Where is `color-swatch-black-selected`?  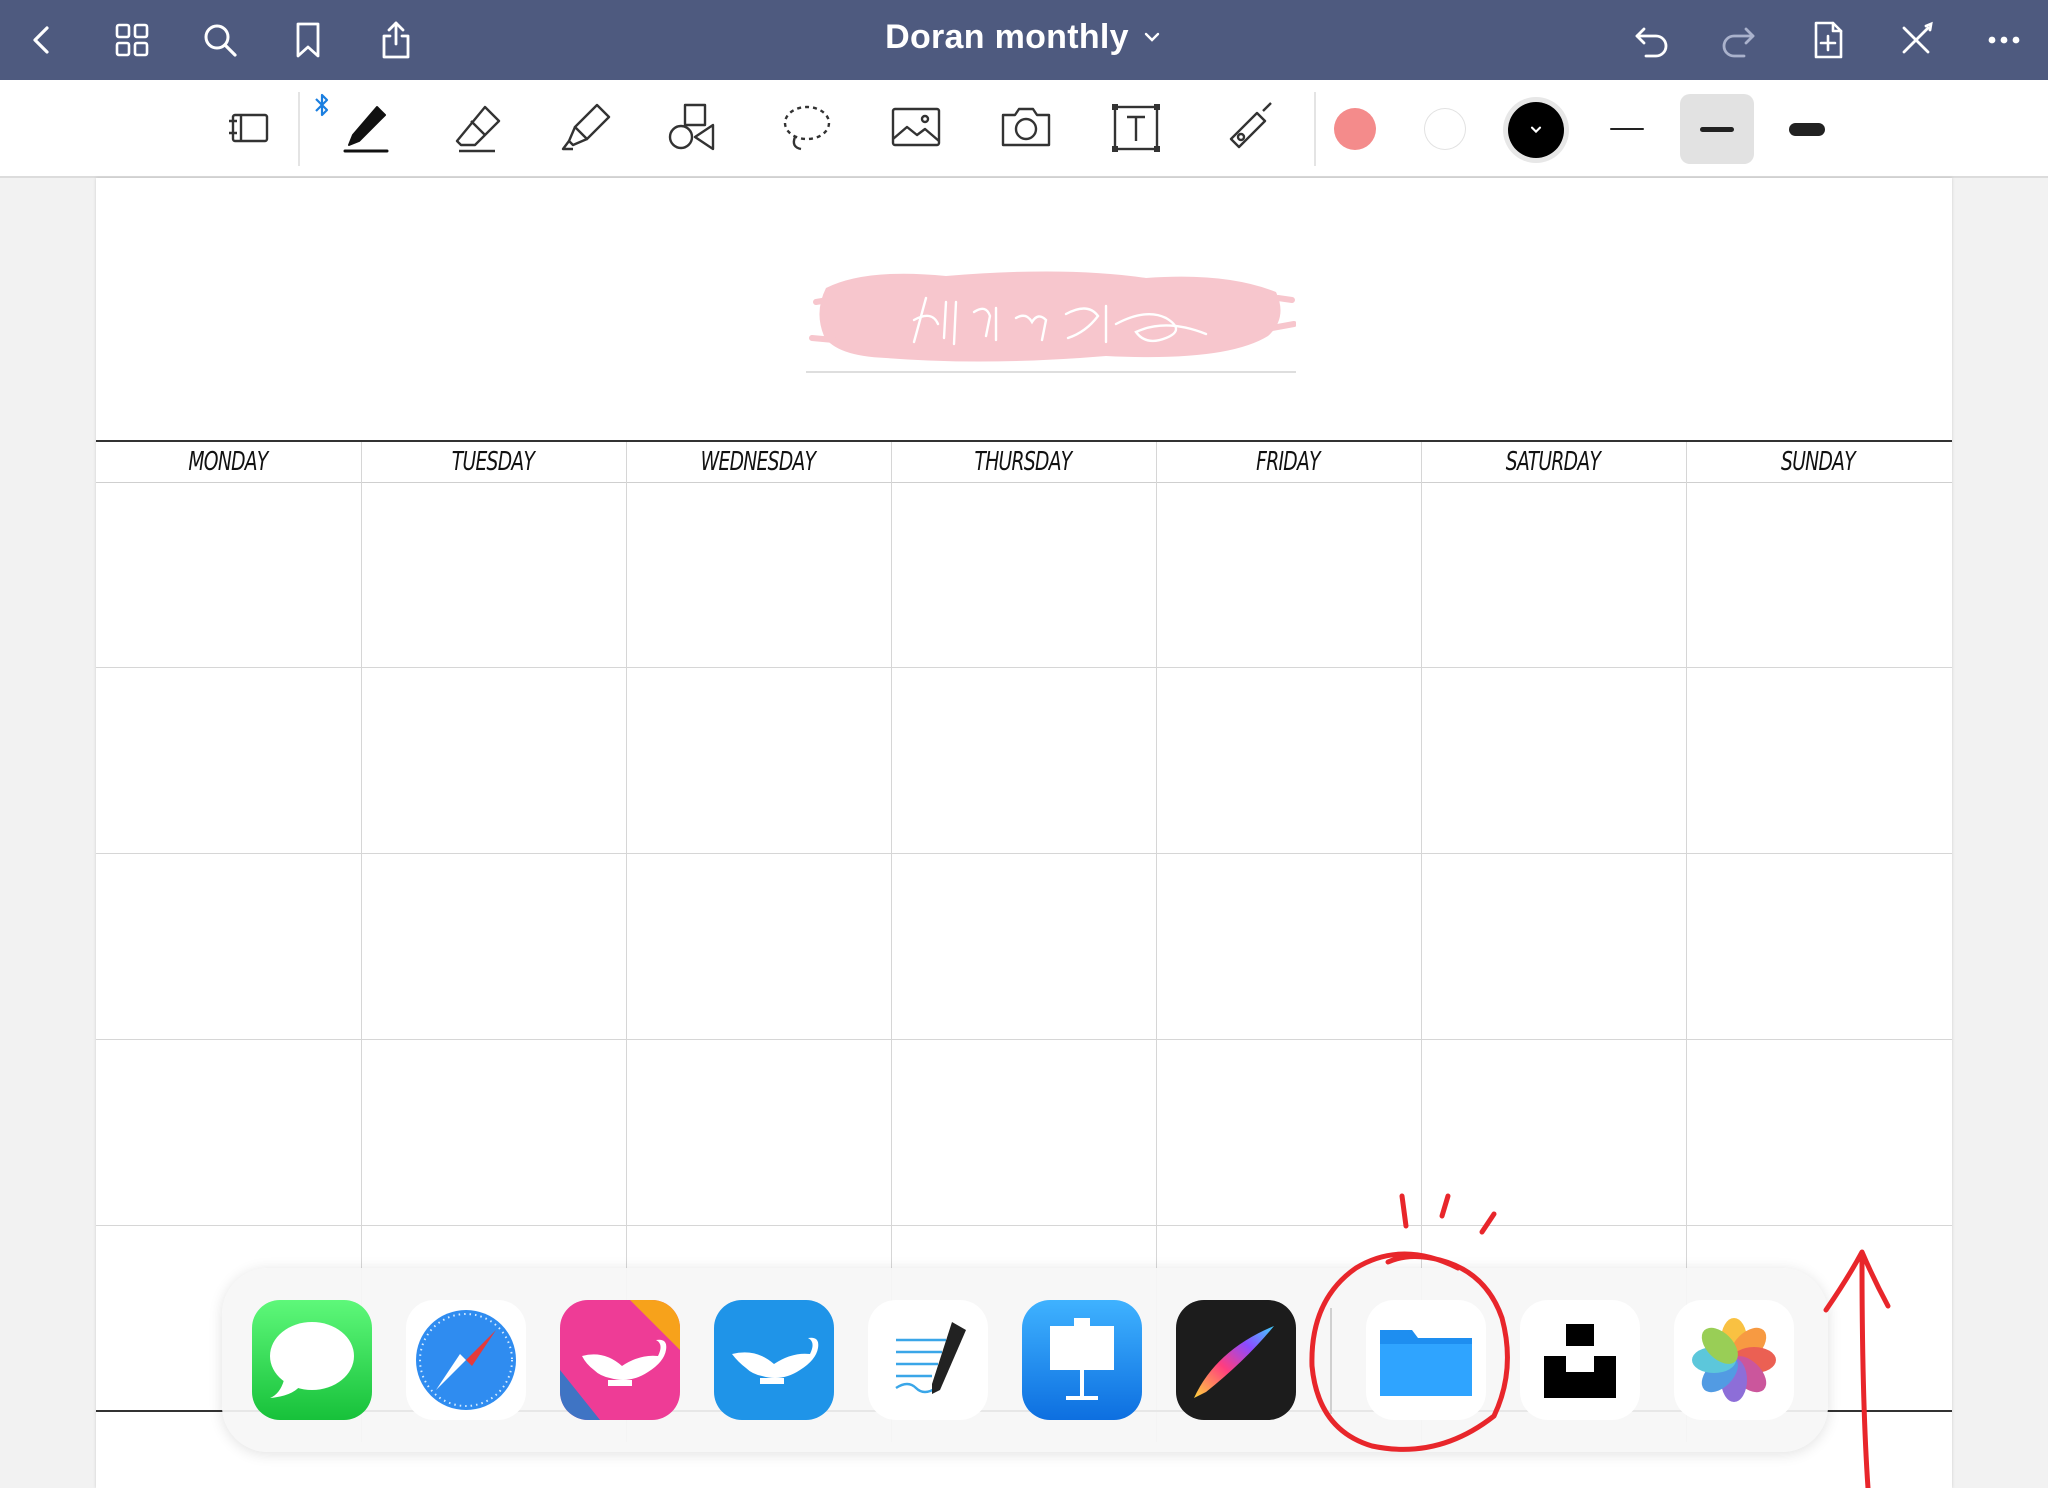
color-swatch-black-selected is located at coordinates (1536, 130).